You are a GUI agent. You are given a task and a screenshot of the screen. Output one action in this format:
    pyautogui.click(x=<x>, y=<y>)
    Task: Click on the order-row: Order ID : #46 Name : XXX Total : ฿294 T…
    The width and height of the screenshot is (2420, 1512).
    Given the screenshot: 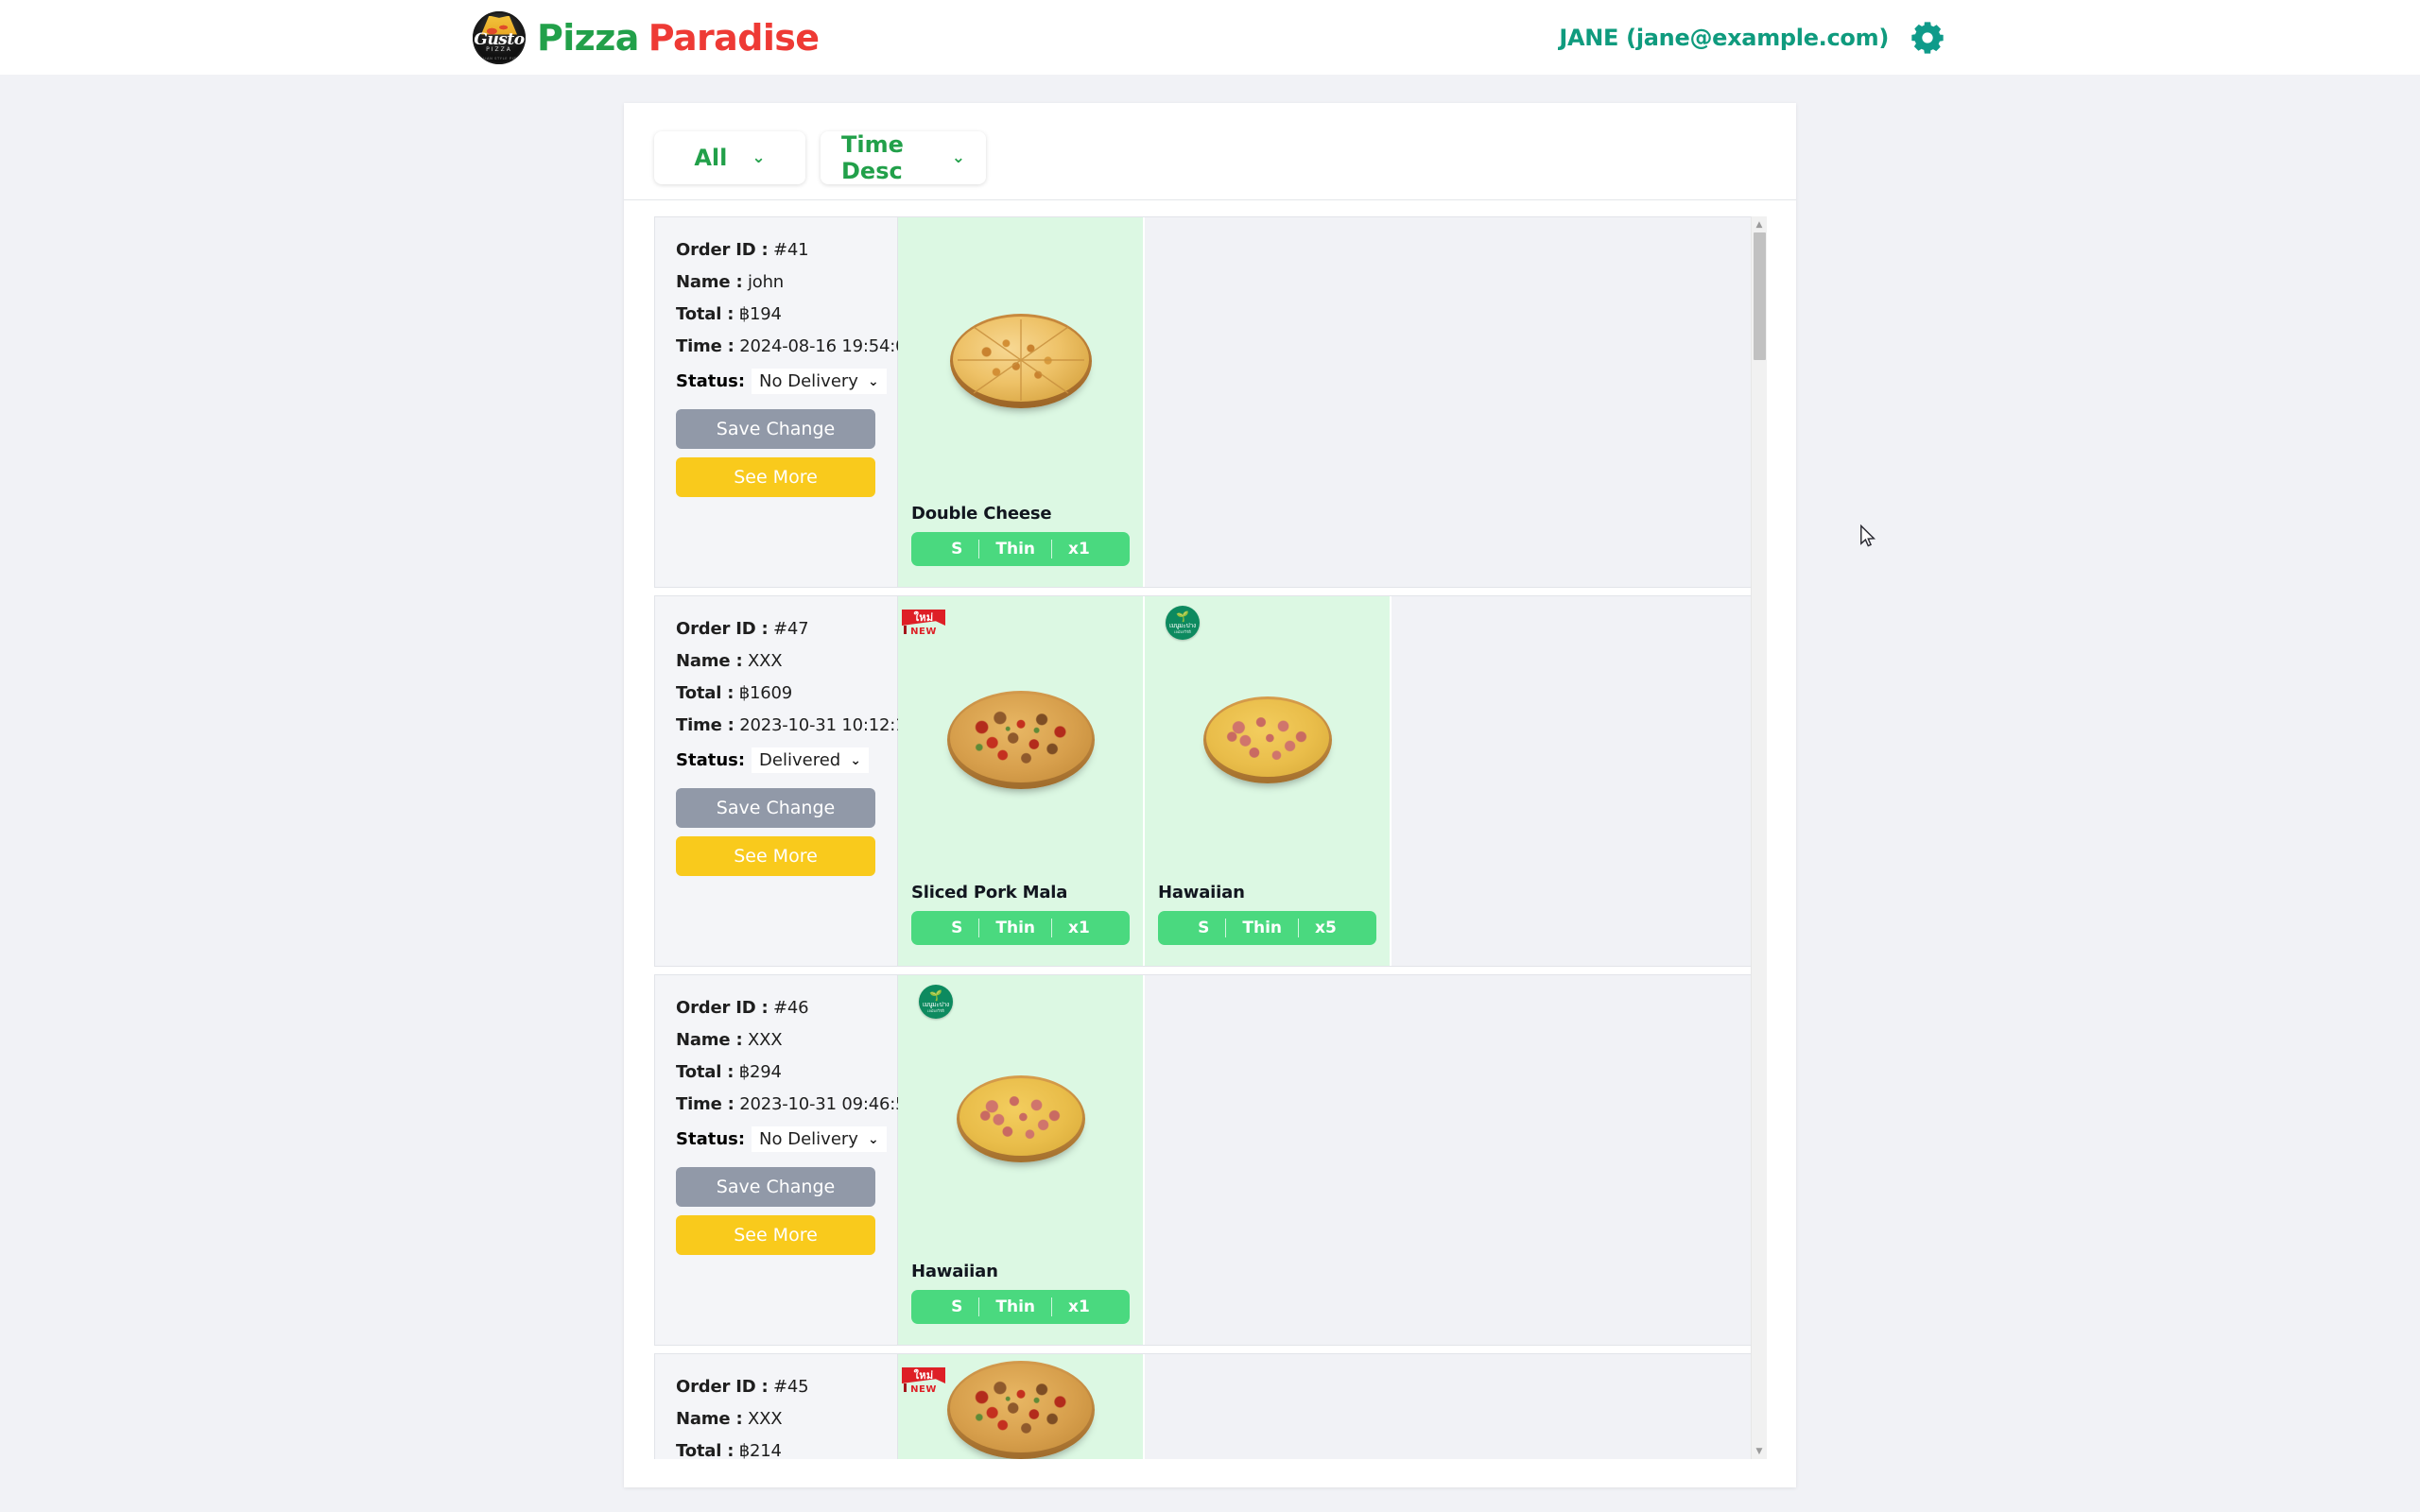 What is the action you would take?
    pyautogui.click(x=1210, y=1160)
    